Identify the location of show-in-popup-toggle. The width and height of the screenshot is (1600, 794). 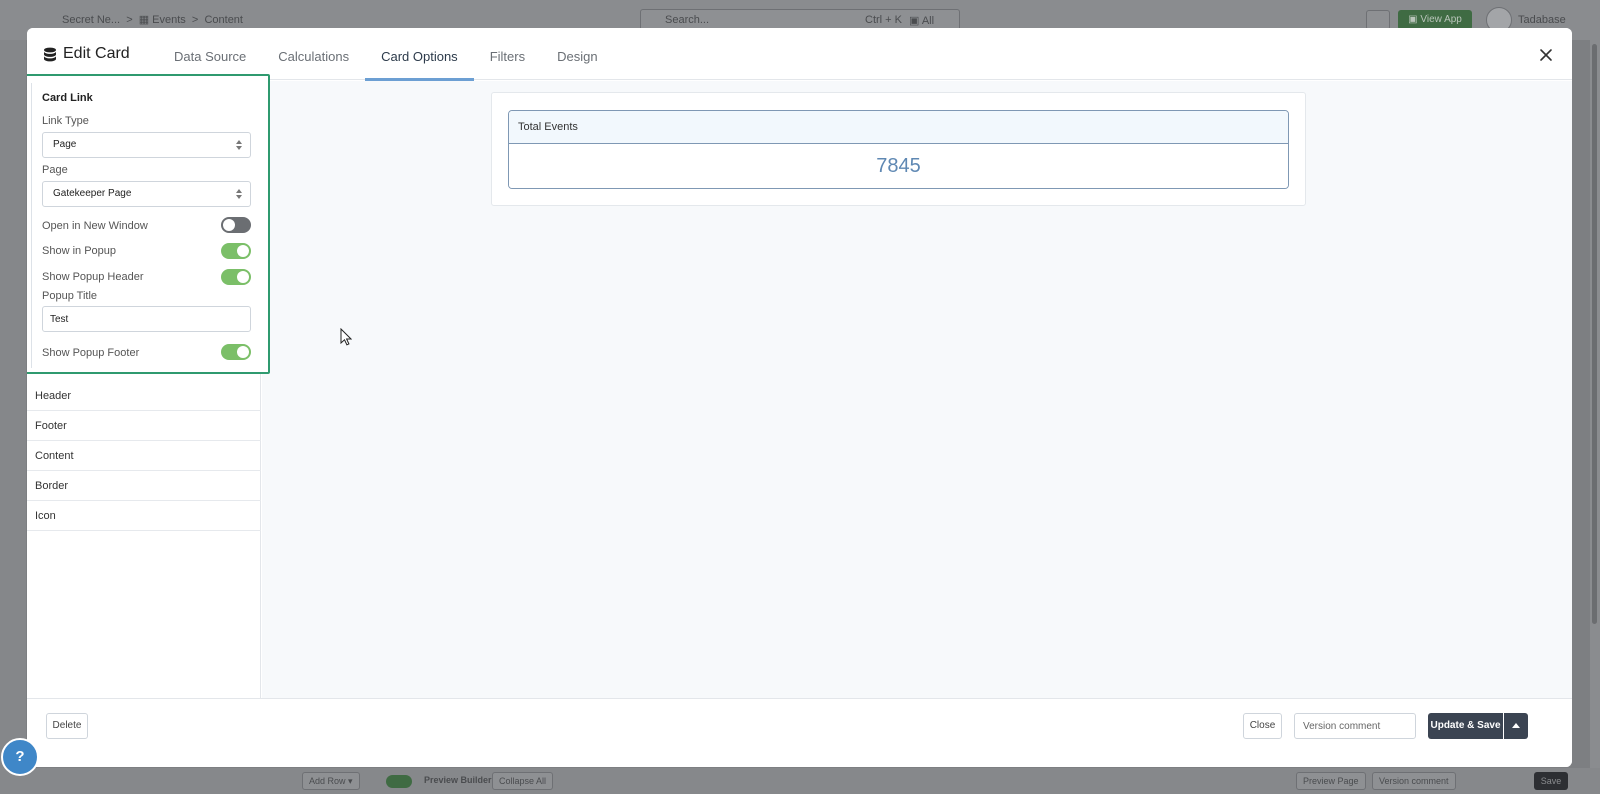
(236, 251).